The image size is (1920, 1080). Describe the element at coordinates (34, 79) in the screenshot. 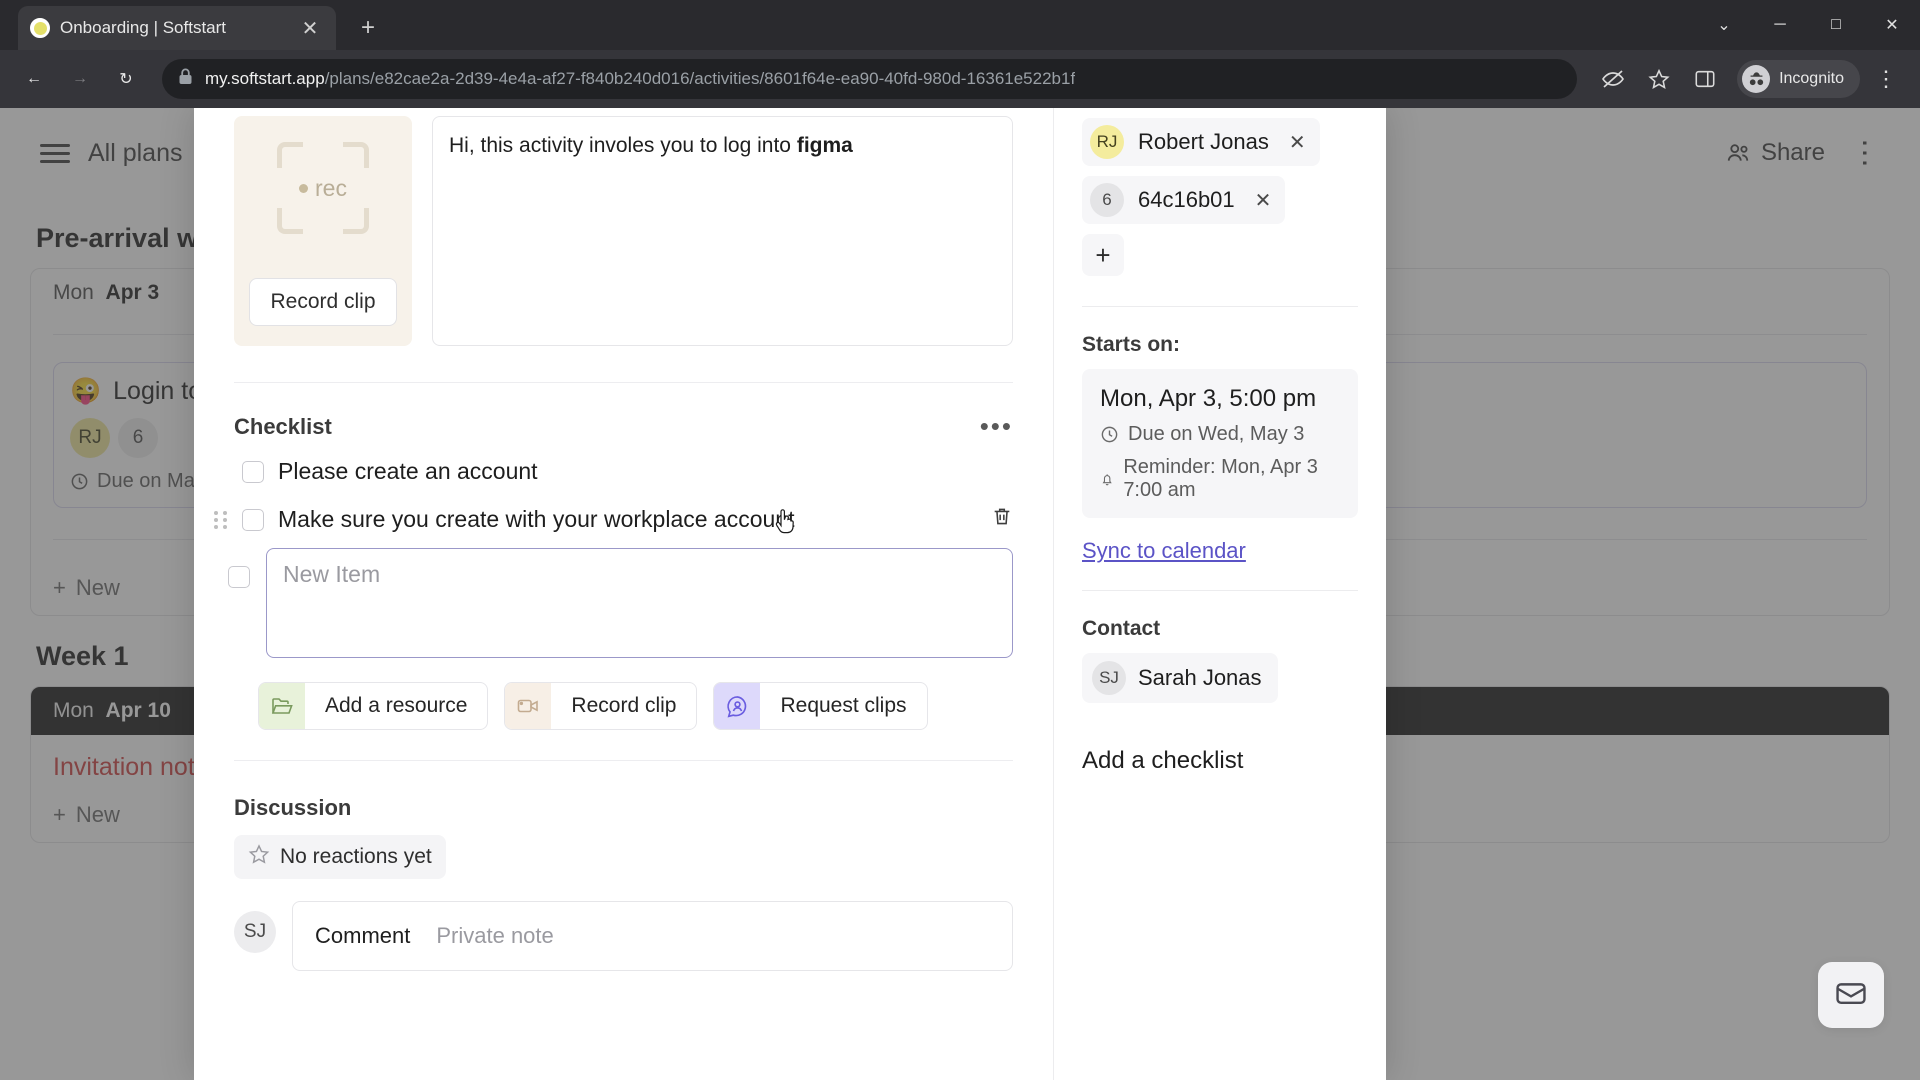

I see `back-icon: ←` at that location.